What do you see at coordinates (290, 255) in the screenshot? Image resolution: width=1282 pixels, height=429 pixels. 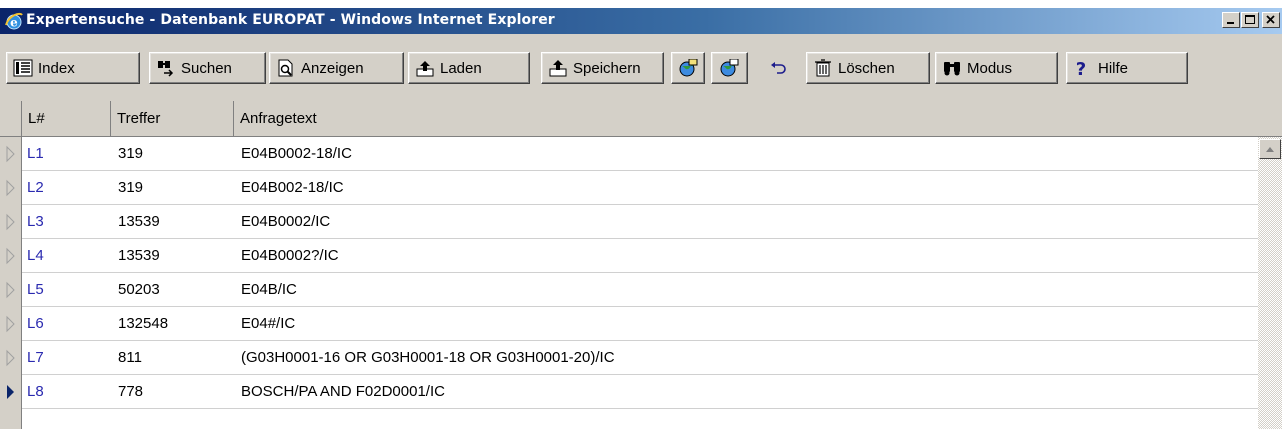 I see `row-query: E04B0002?/IC` at bounding box center [290, 255].